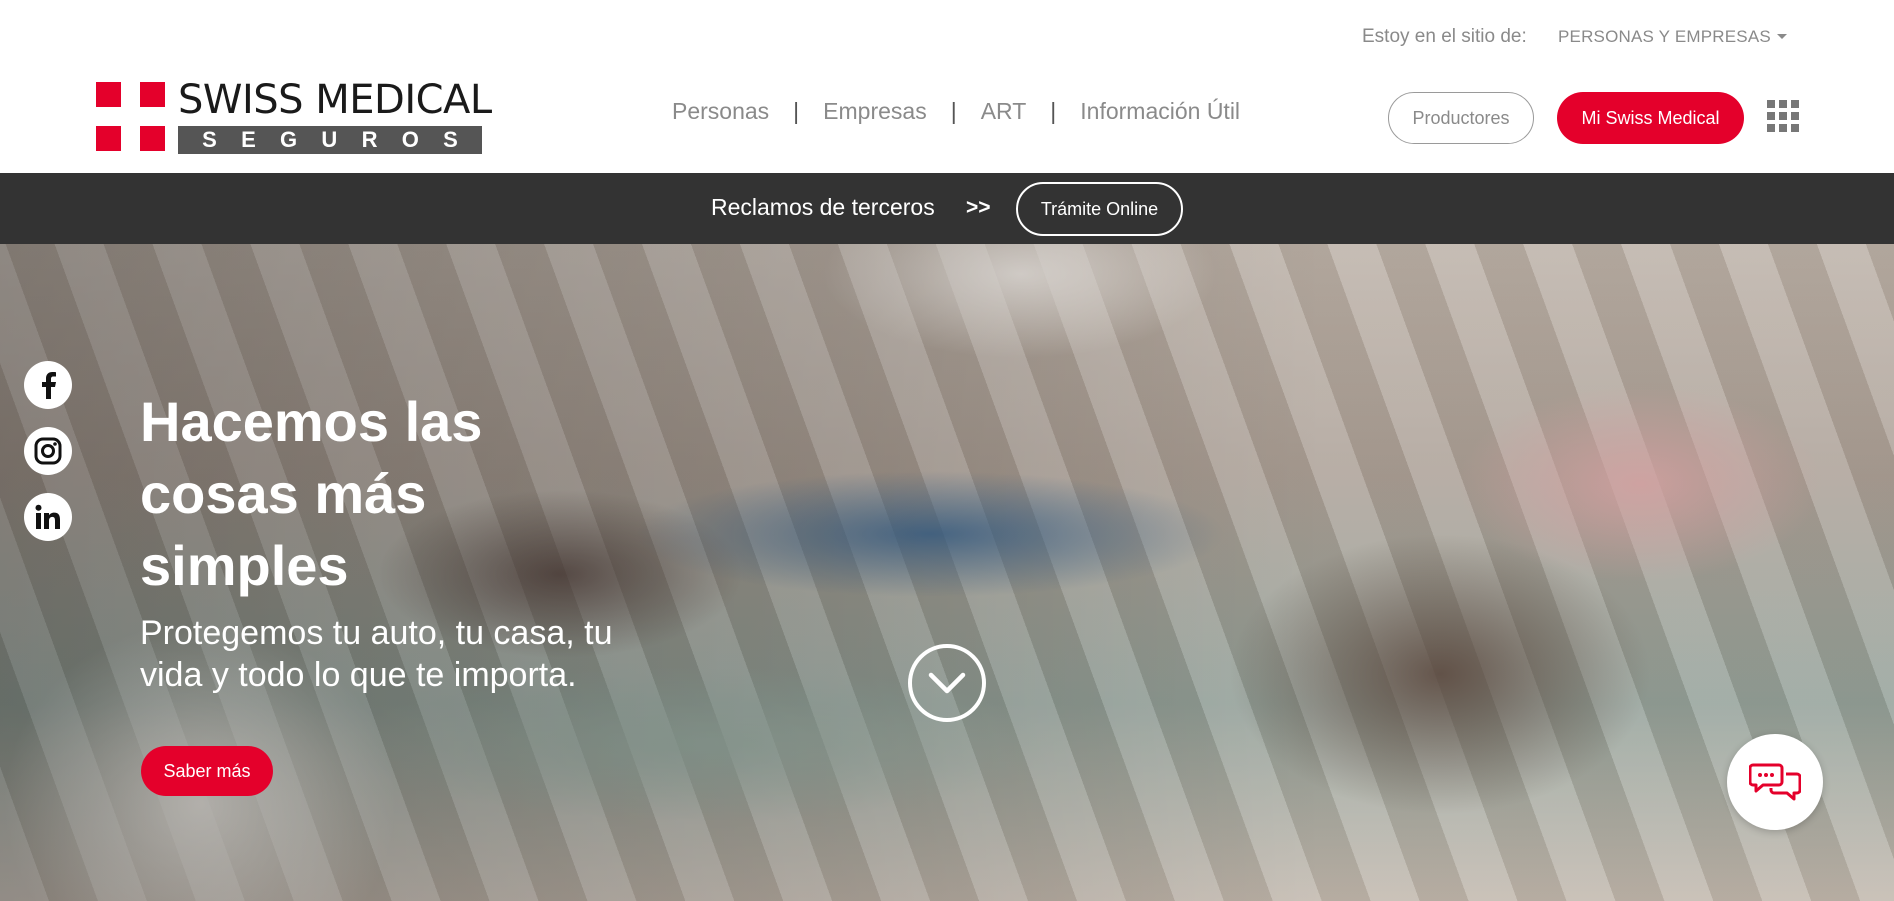 The width and height of the screenshot is (1894, 901). I want to click on apps-grid-icon, so click(1783, 117).